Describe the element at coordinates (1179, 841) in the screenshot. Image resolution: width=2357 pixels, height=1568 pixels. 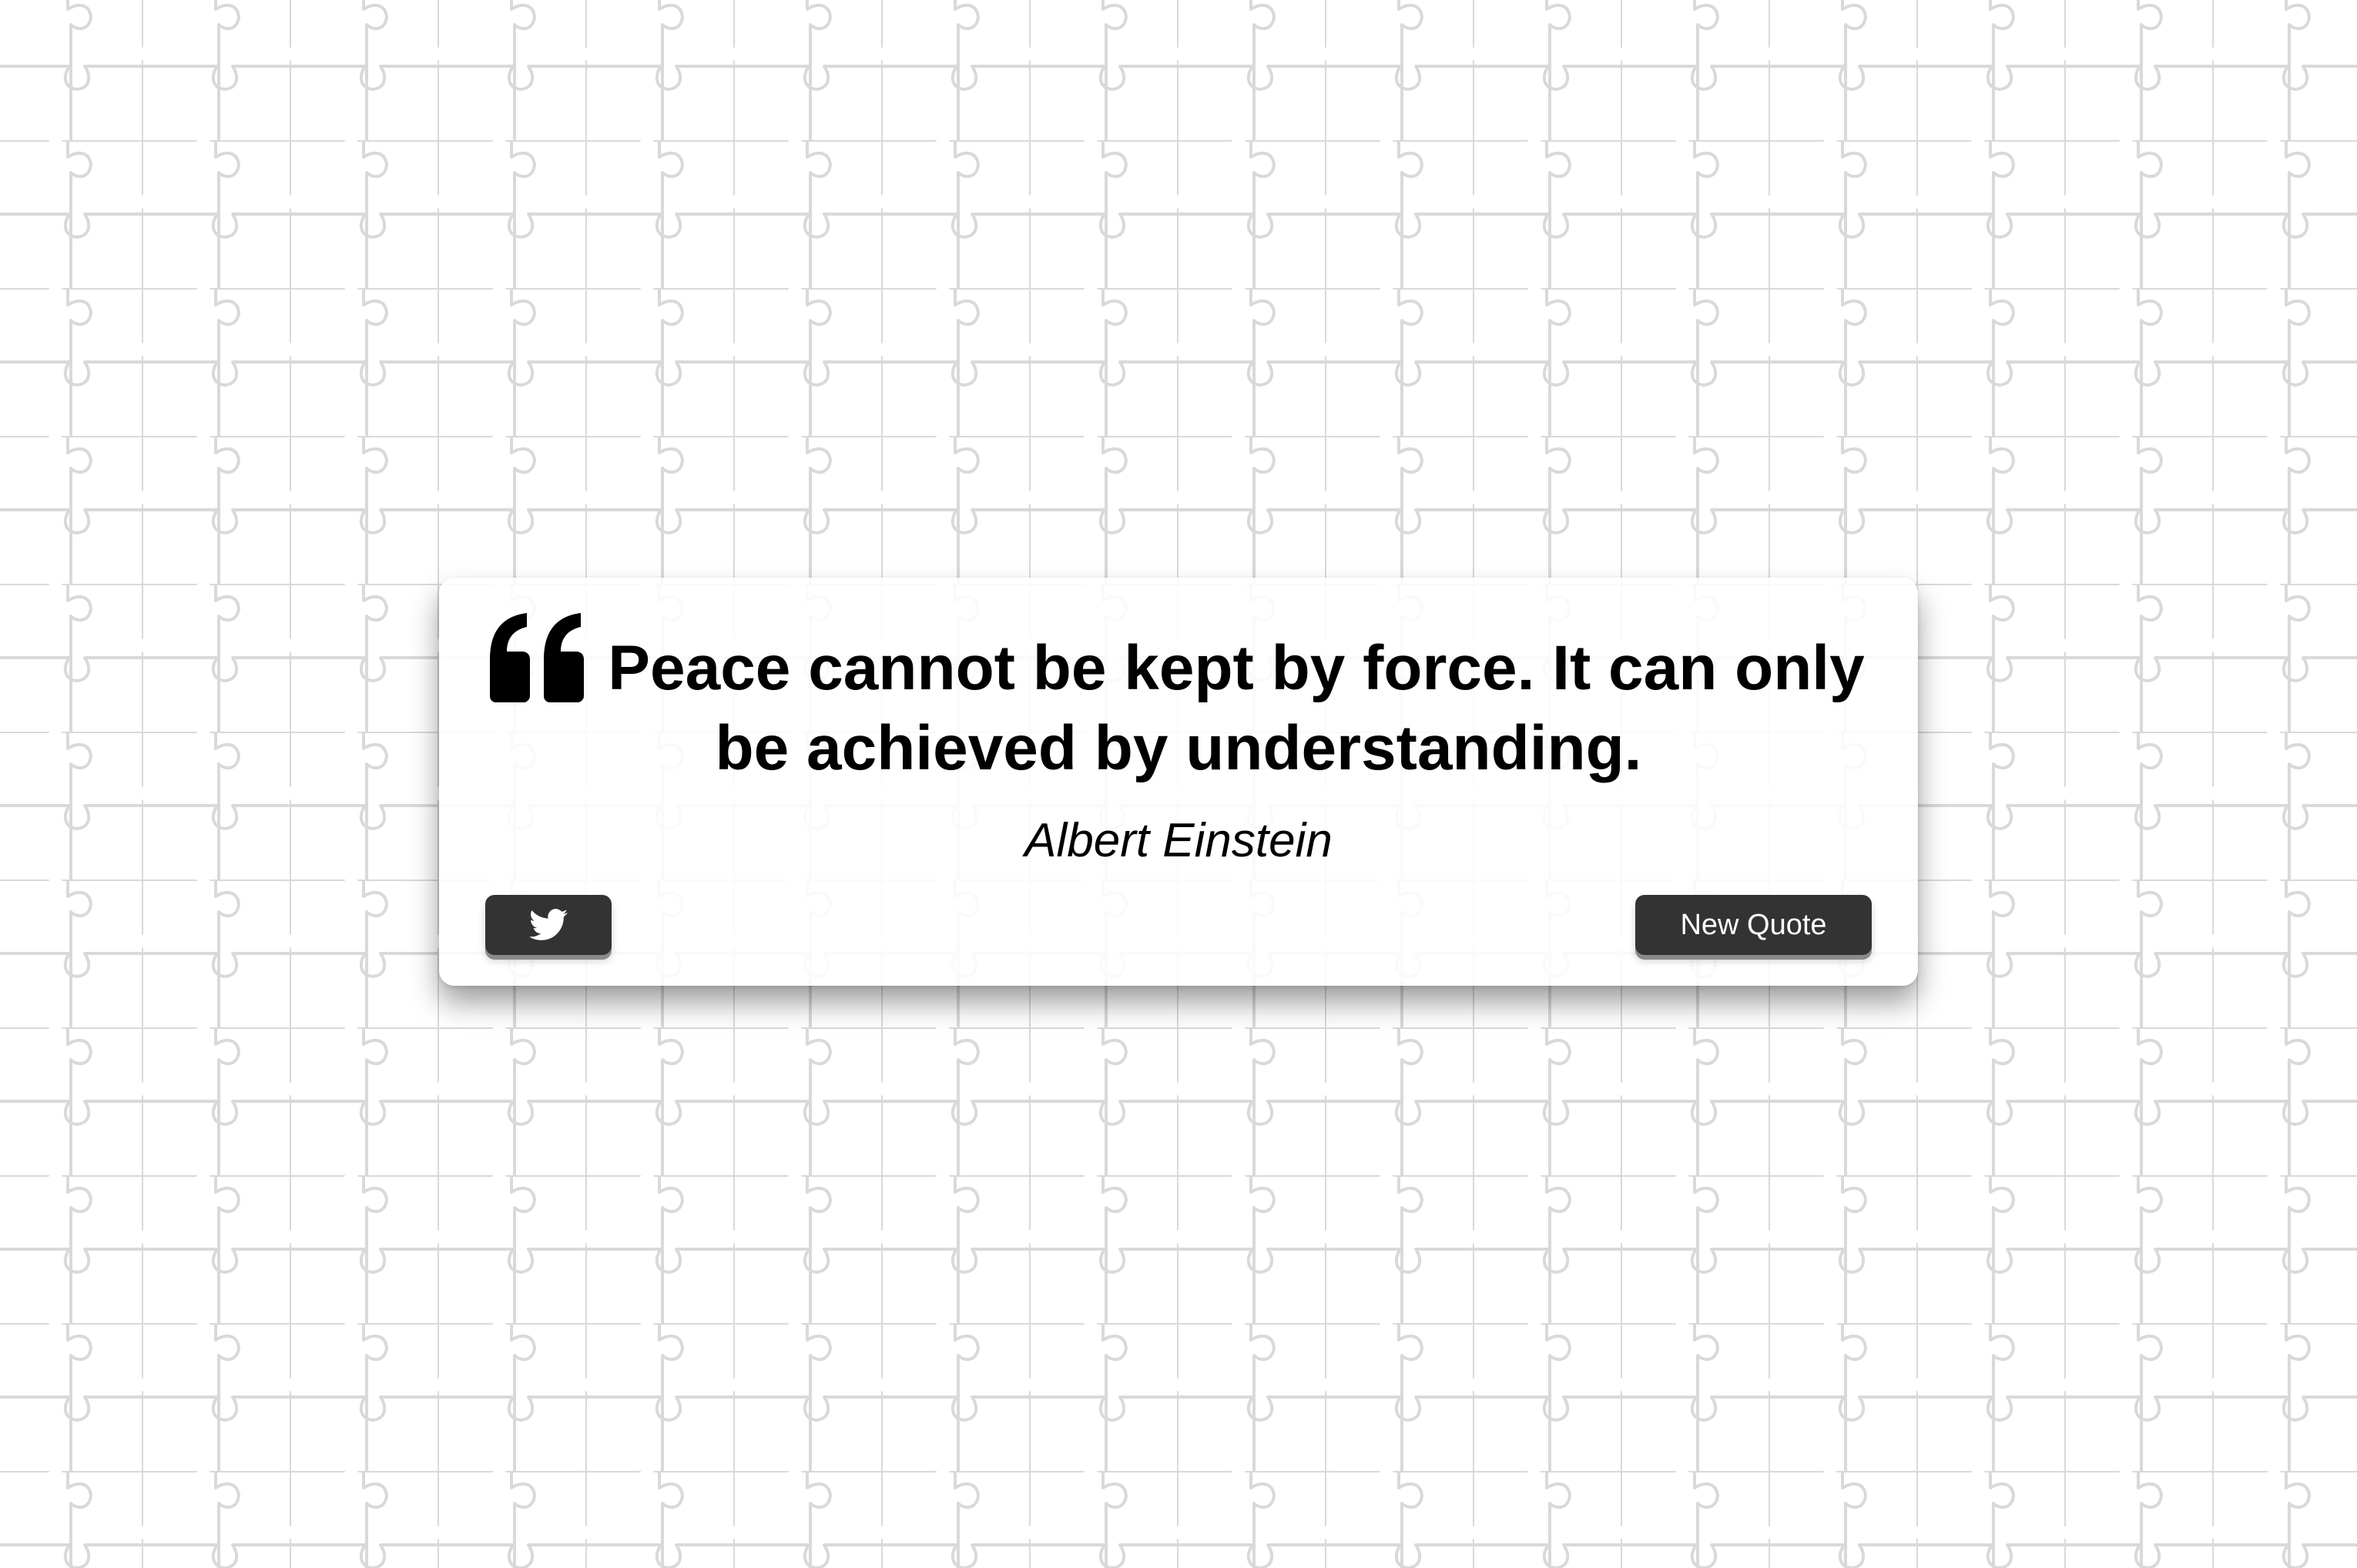
I see `quote-author: Albert Einstein` at that location.